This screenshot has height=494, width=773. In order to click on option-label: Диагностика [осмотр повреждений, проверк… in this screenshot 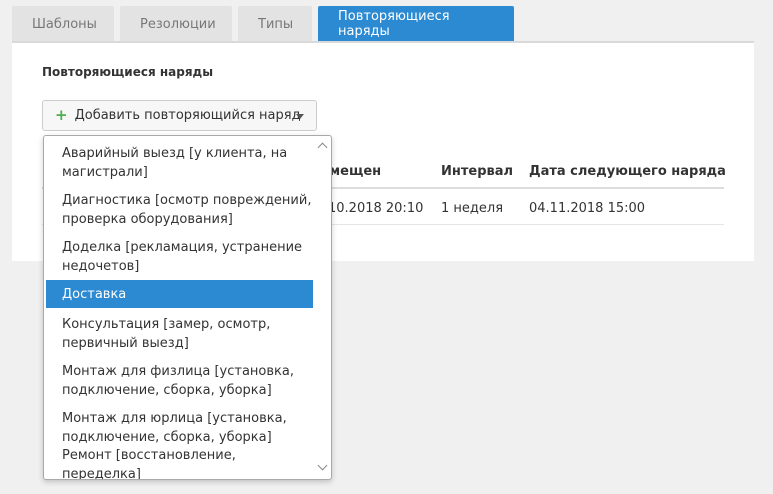, I will do `click(187, 210)`.